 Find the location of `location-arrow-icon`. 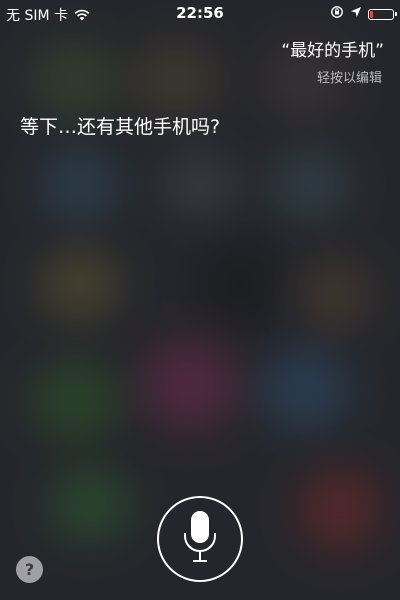

location-arrow-icon is located at coordinates (356, 14).